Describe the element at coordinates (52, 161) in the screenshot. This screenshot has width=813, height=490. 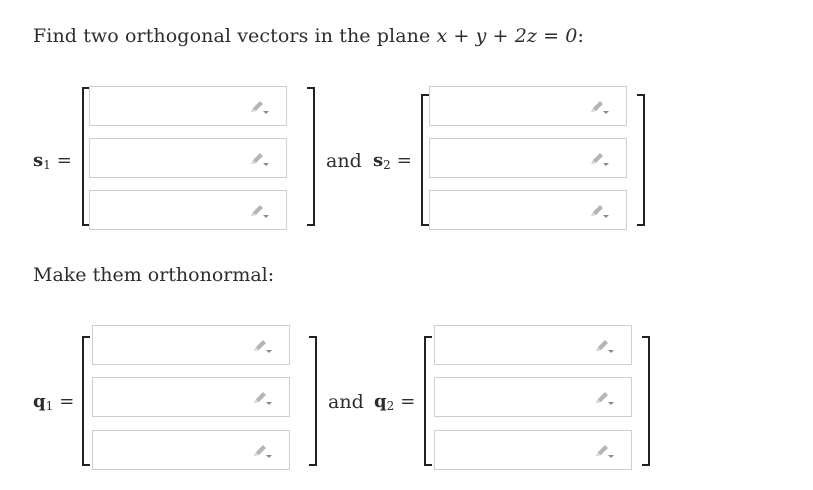
I see `s1-label: s1 =` at that location.